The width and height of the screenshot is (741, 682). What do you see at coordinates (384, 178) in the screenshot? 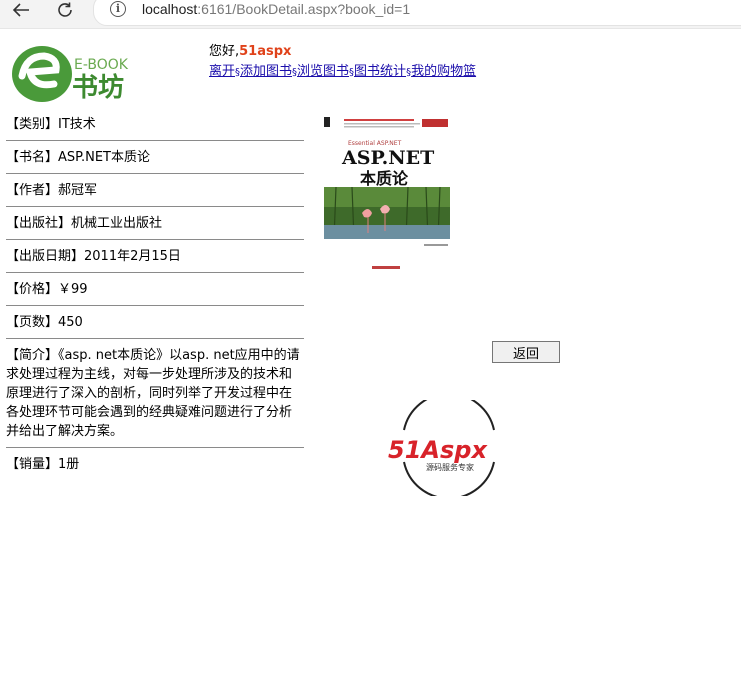
I see `svg-text: 本质论` at bounding box center [384, 178].